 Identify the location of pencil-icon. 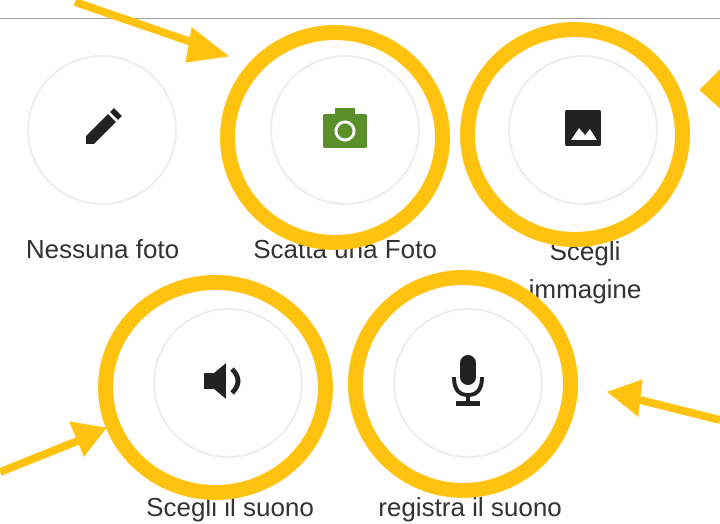
(102, 130).